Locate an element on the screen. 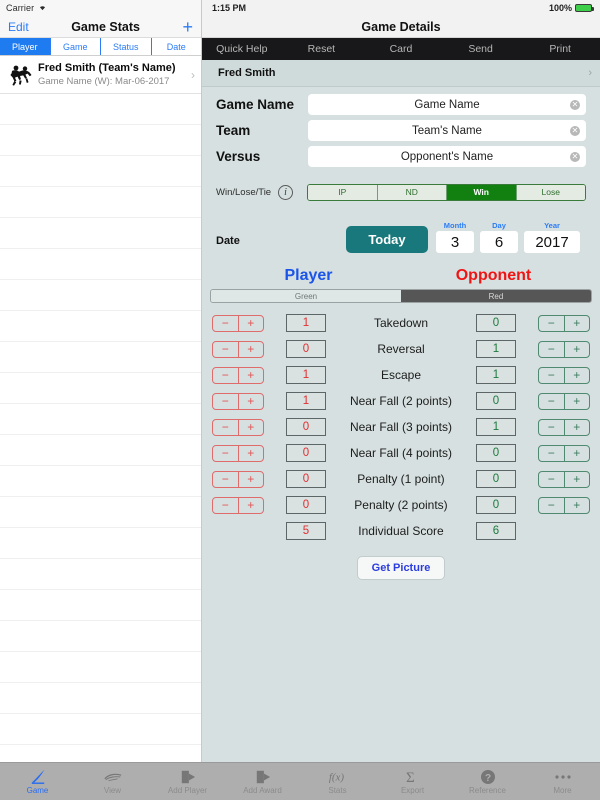  print-button: Print is located at coordinates (560, 49).